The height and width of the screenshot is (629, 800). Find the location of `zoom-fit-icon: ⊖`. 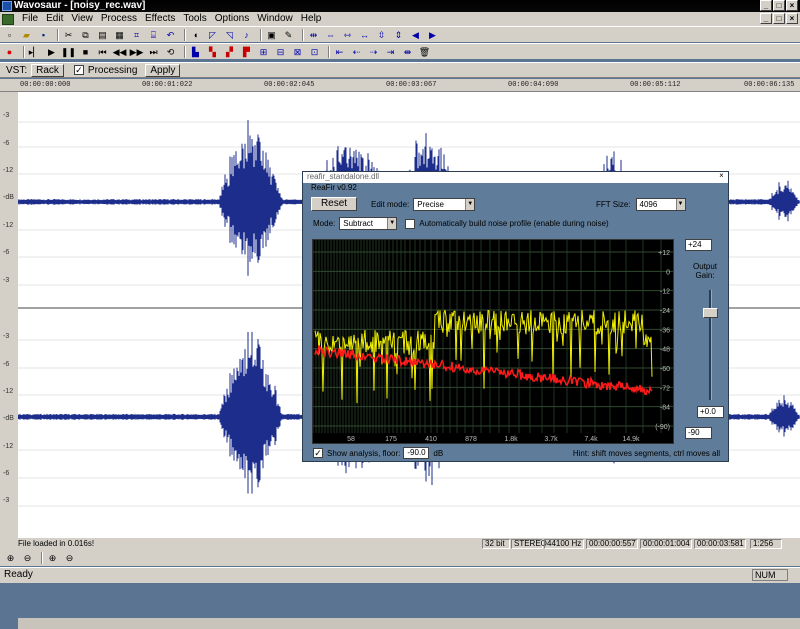

zoom-fit-icon: ⊖ is located at coordinates (69, 558).